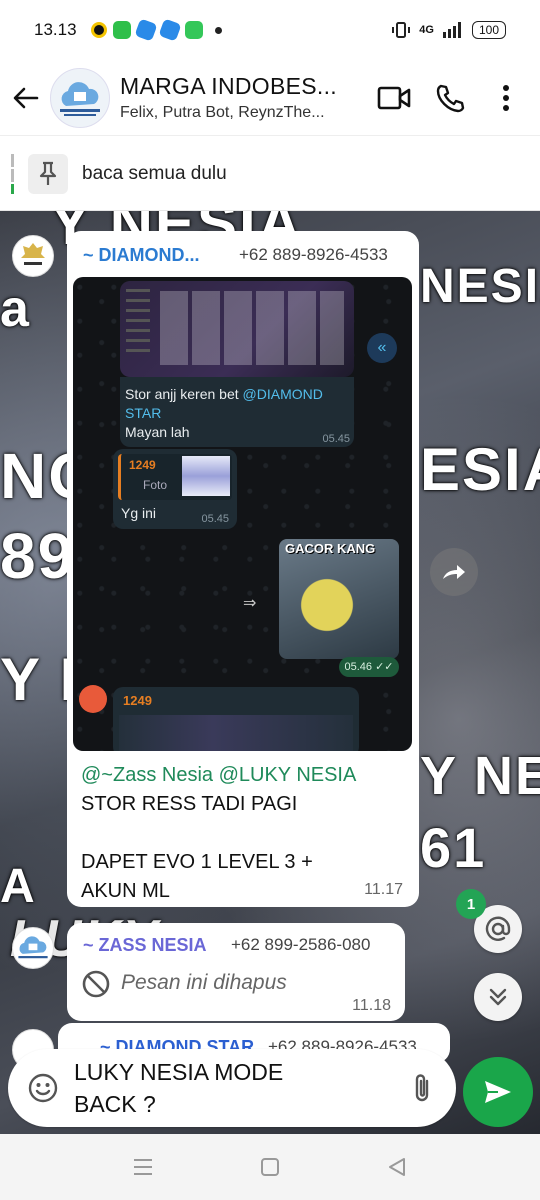 The width and height of the screenshot is (540, 1200). I want to click on video-camera-icon, so click(394, 97).